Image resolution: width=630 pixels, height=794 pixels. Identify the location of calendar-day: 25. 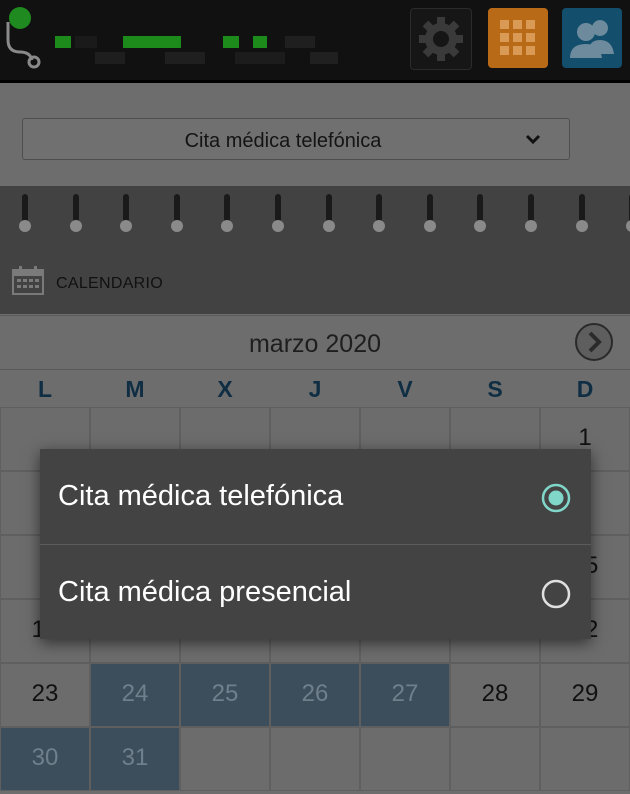
(225, 695).